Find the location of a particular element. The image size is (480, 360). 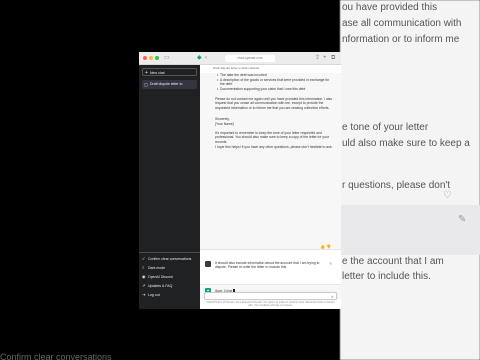

background-text: e tone of your letter is located at coordinates (385, 127).